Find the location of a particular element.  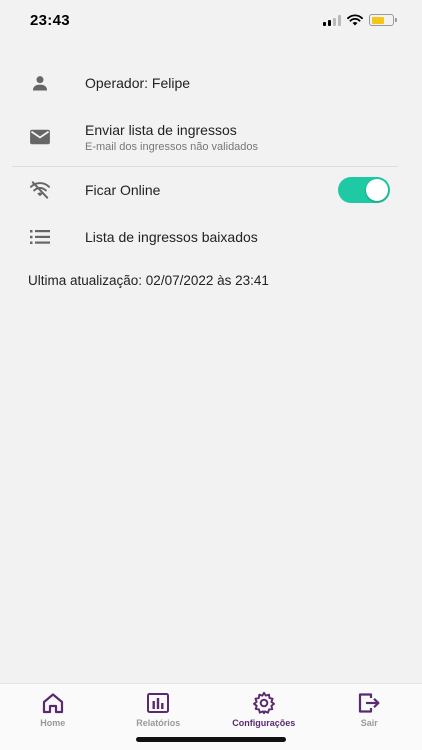

stay-online-toggle is located at coordinates (364, 190).